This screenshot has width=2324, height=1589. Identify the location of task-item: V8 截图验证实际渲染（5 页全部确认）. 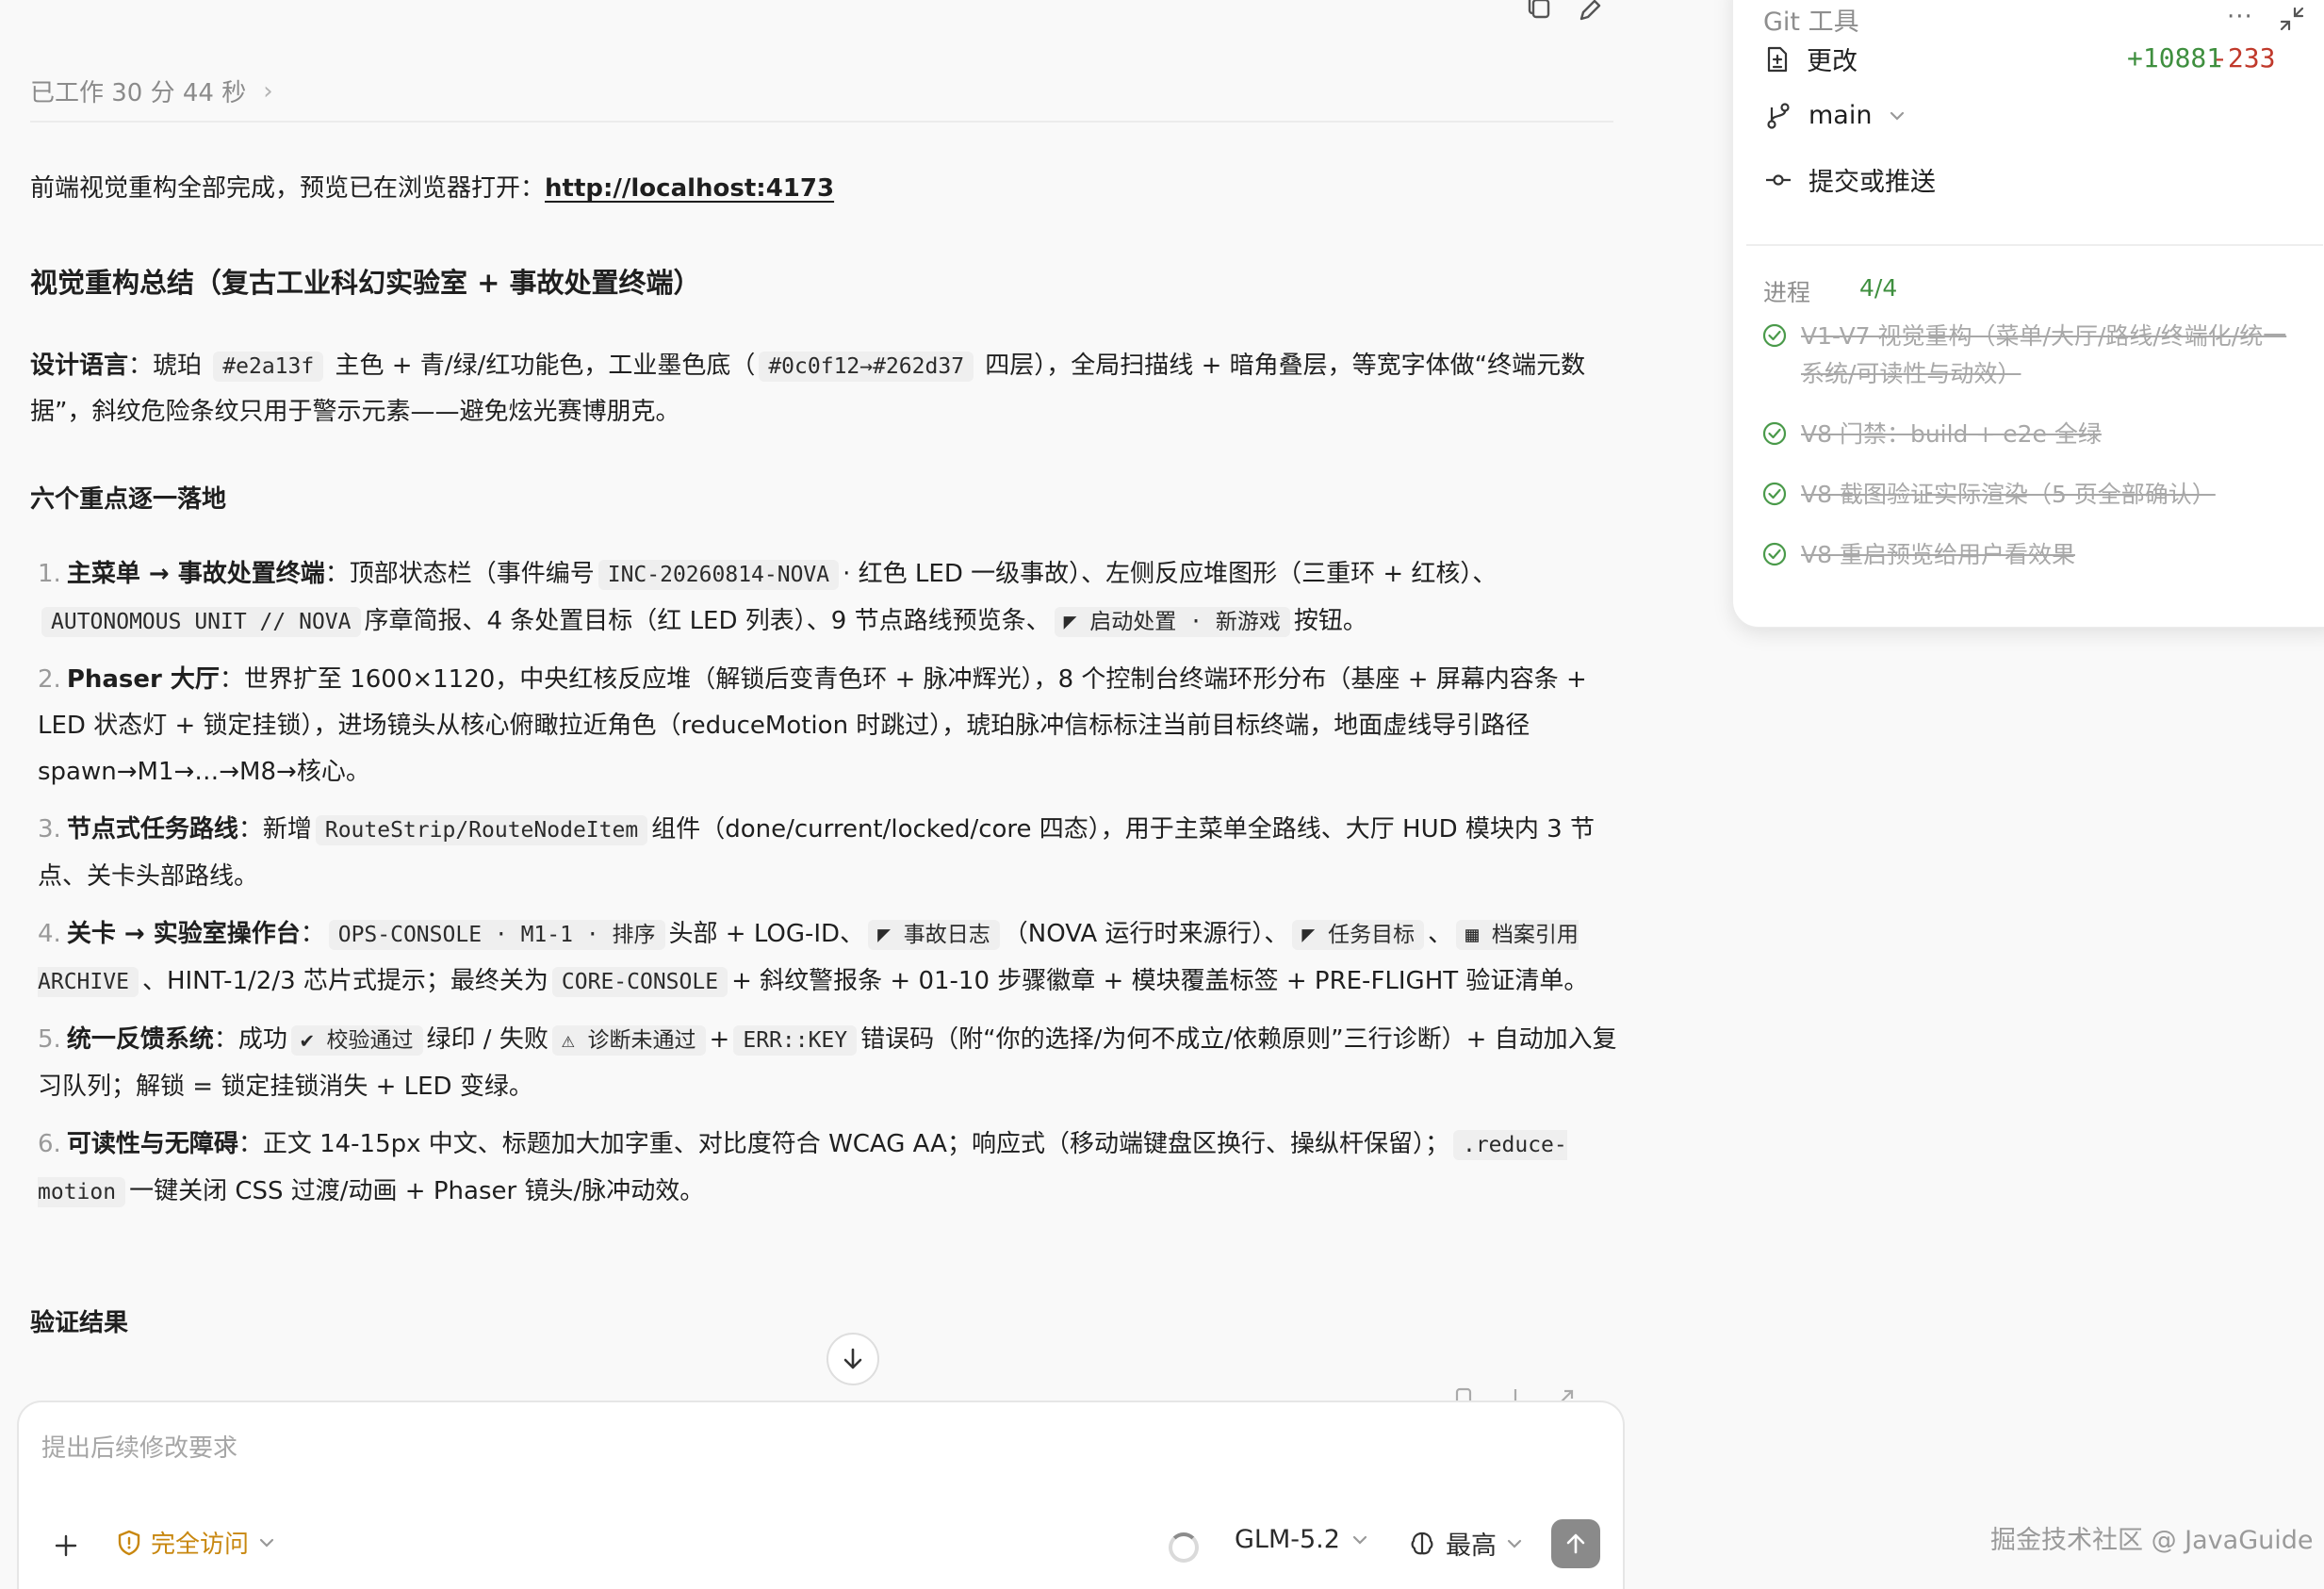
(2026, 495).